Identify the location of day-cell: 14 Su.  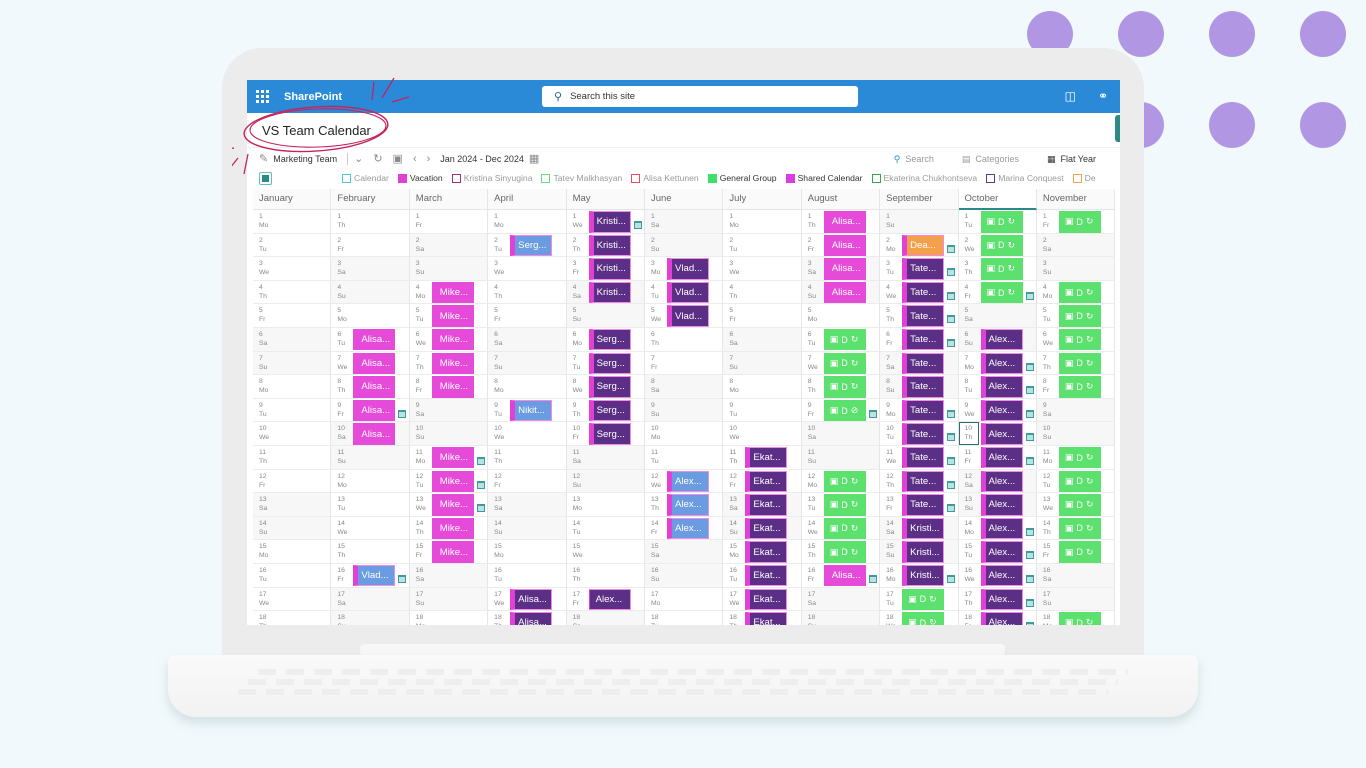
(527, 528).